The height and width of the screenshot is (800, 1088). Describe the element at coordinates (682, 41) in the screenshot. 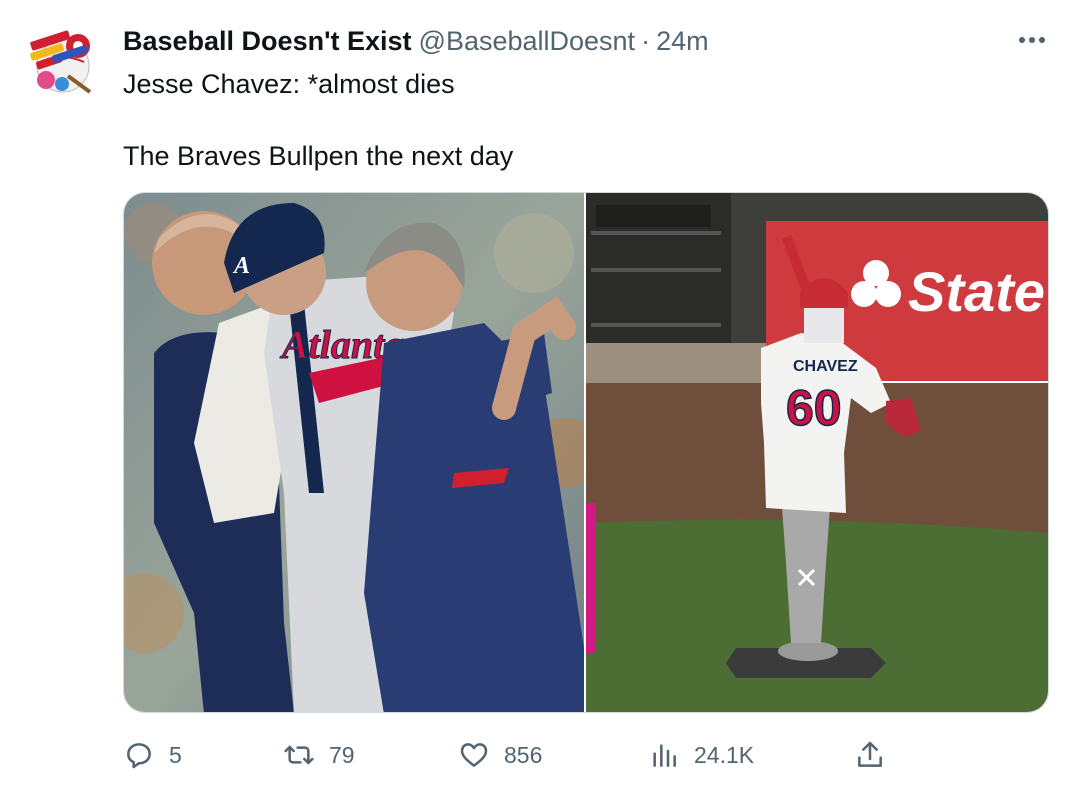

I see `tweet-timestamp: 24m` at that location.